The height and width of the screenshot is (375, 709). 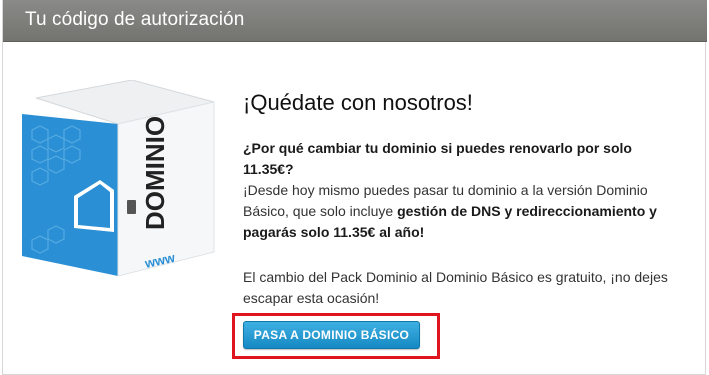 I want to click on panel-title: Tu código de autorización, so click(x=135, y=19).